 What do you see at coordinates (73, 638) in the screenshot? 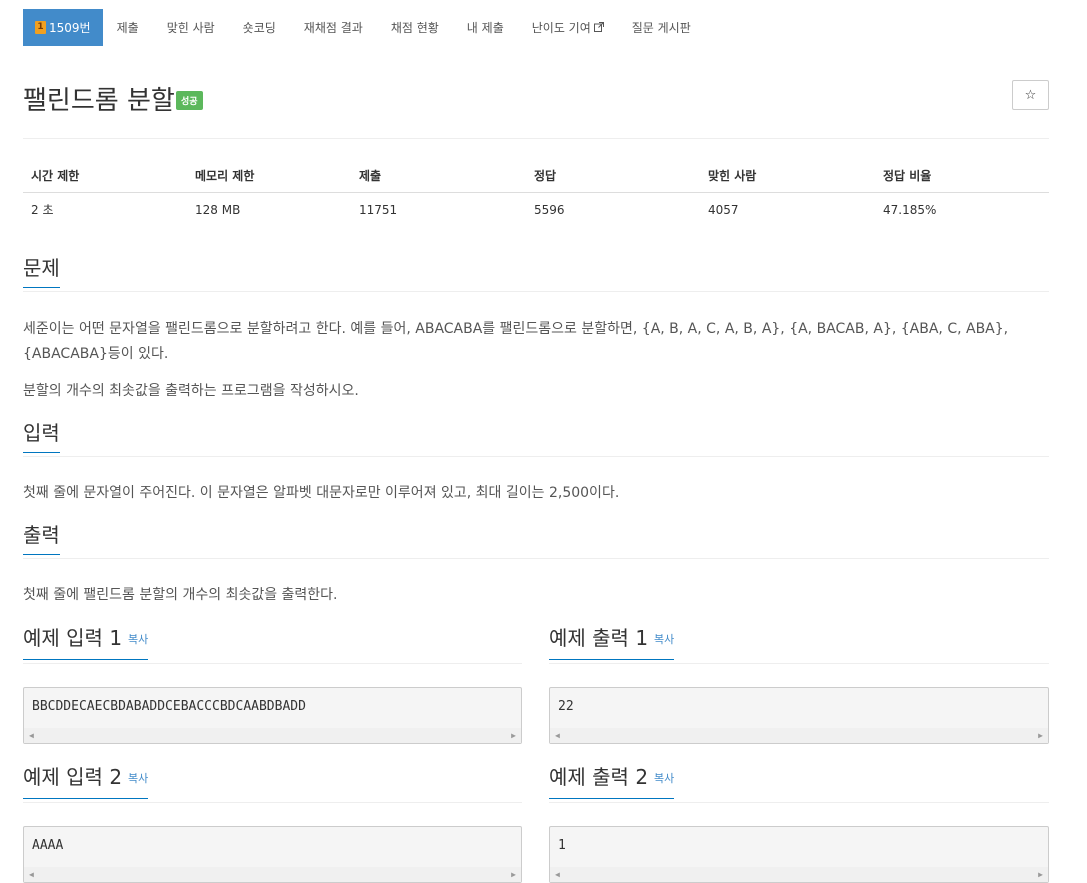
I see `sample-input-1-title-text: 예제 입력 1` at bounding box center [73, 638].